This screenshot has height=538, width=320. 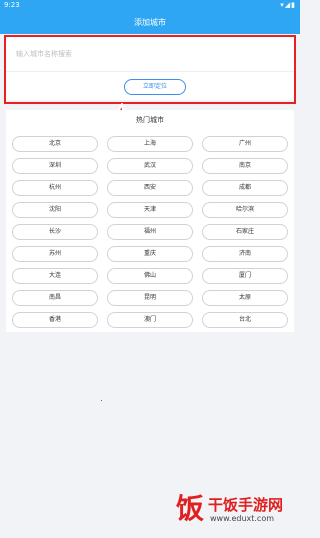 What do you see at coordinates (242, 518) in the screenshot?
I see `watermark-url: www.eduxt.com` at bounding box center [242, 518].